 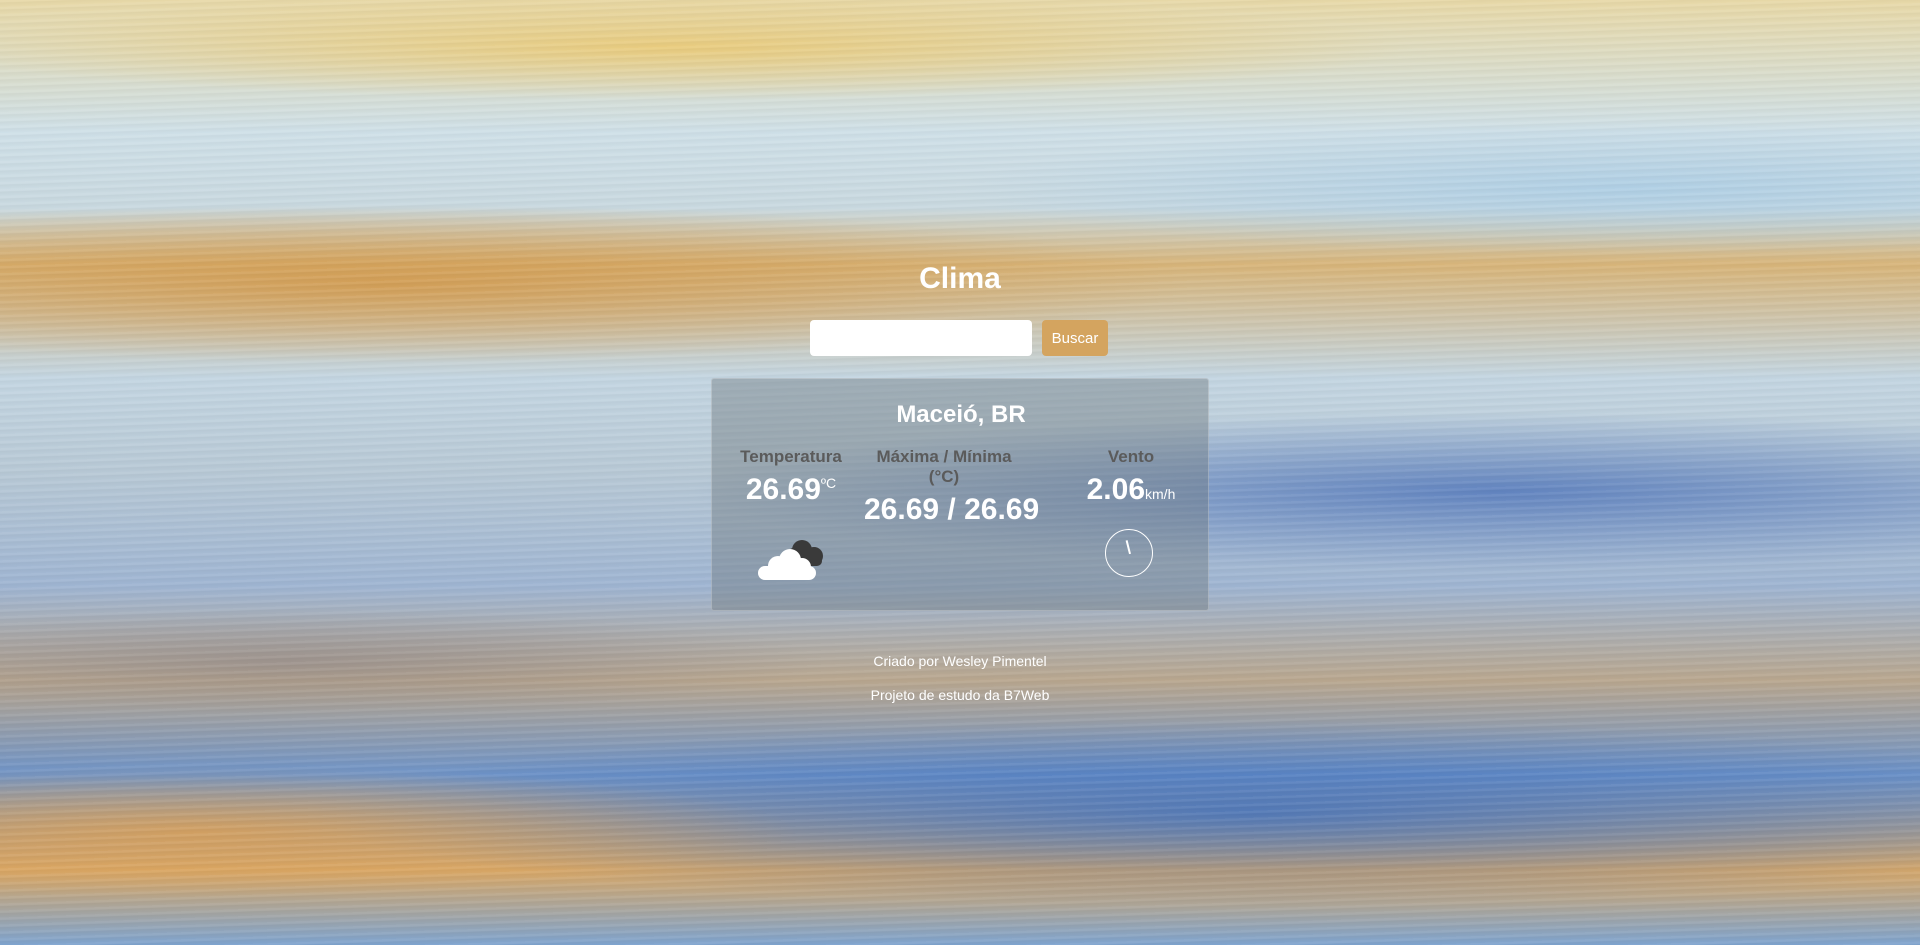 What do you see at coordinates (828, 483) in the screenshot?
I see `temperature-unit: ºC` at bounding box center [828, 483].